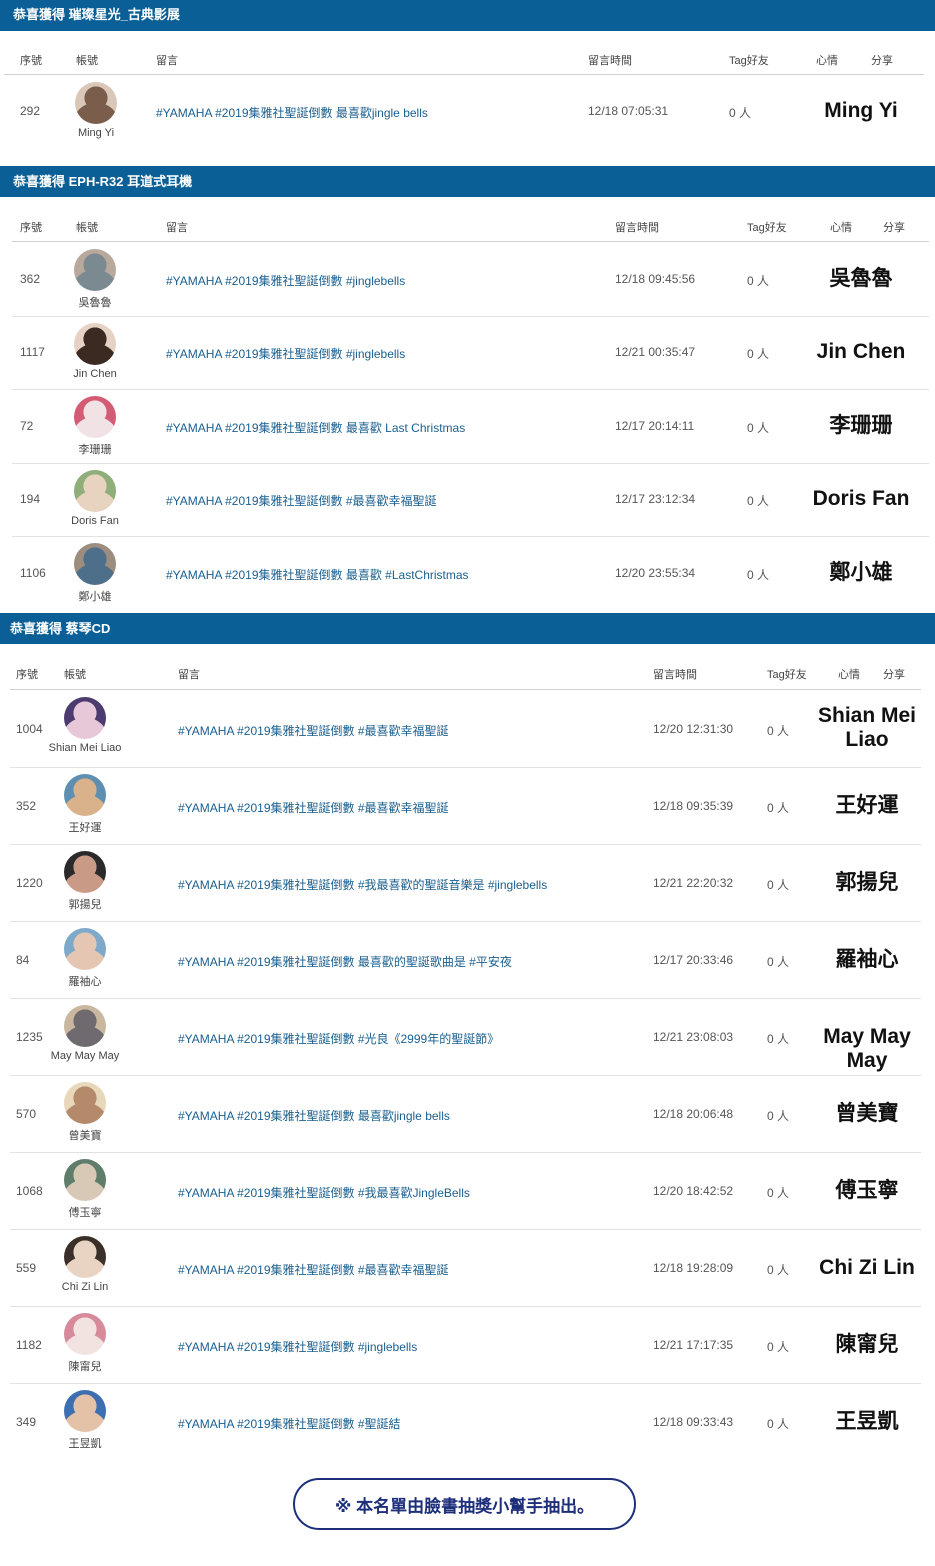  Describe the element at coordinates (26, 805) in the screenshot. I see `row-seq: 352` at that location.